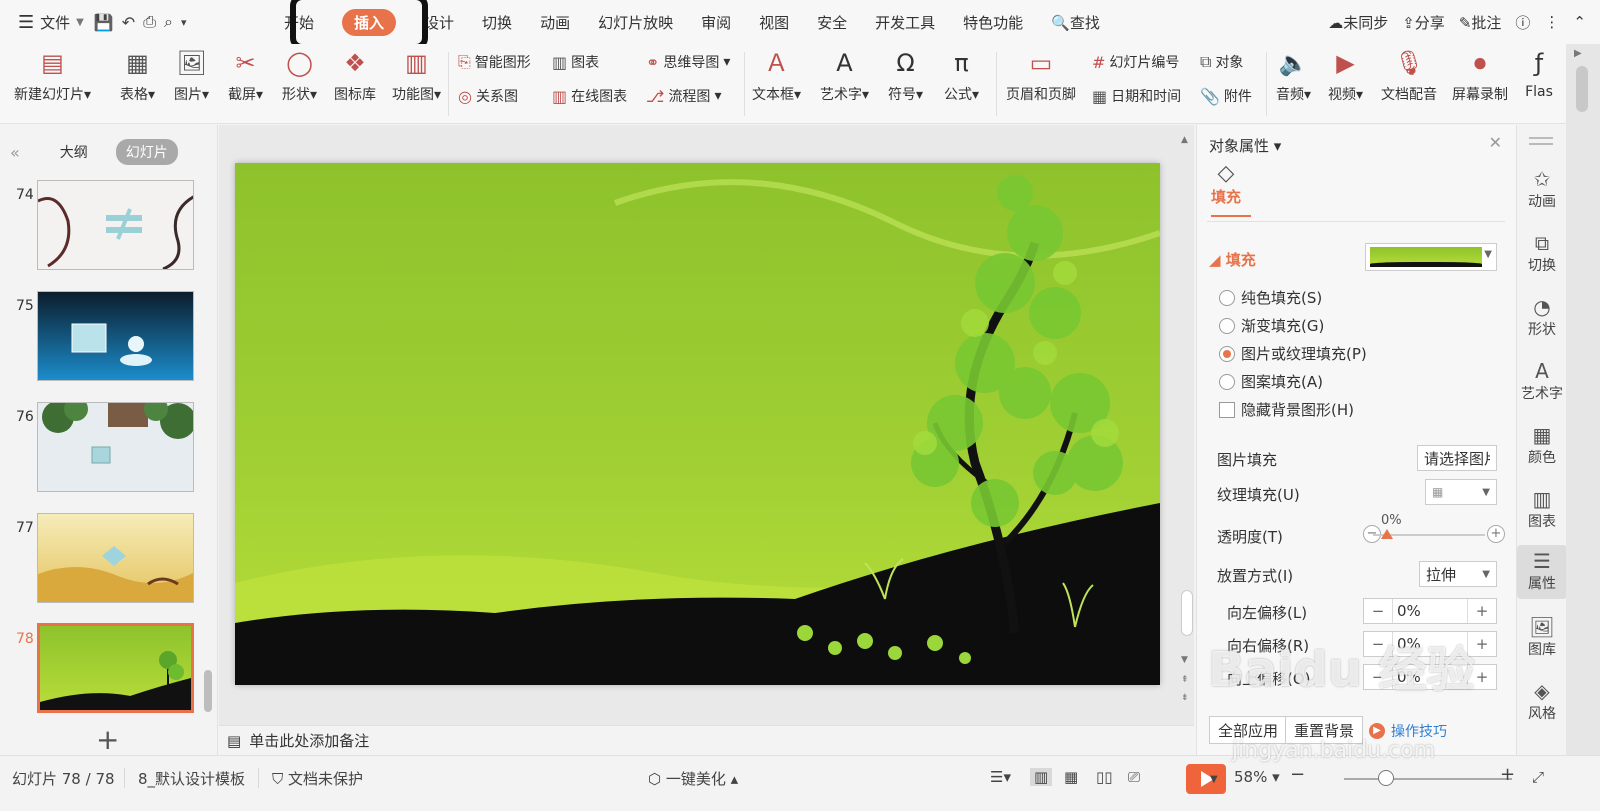 The height and width of the screenshot is (811, 1600). What do you see at coordinates (168, 22) in the screenshot?
I see `print-preview-icon: ⌕` at bounding box center [168, 22].